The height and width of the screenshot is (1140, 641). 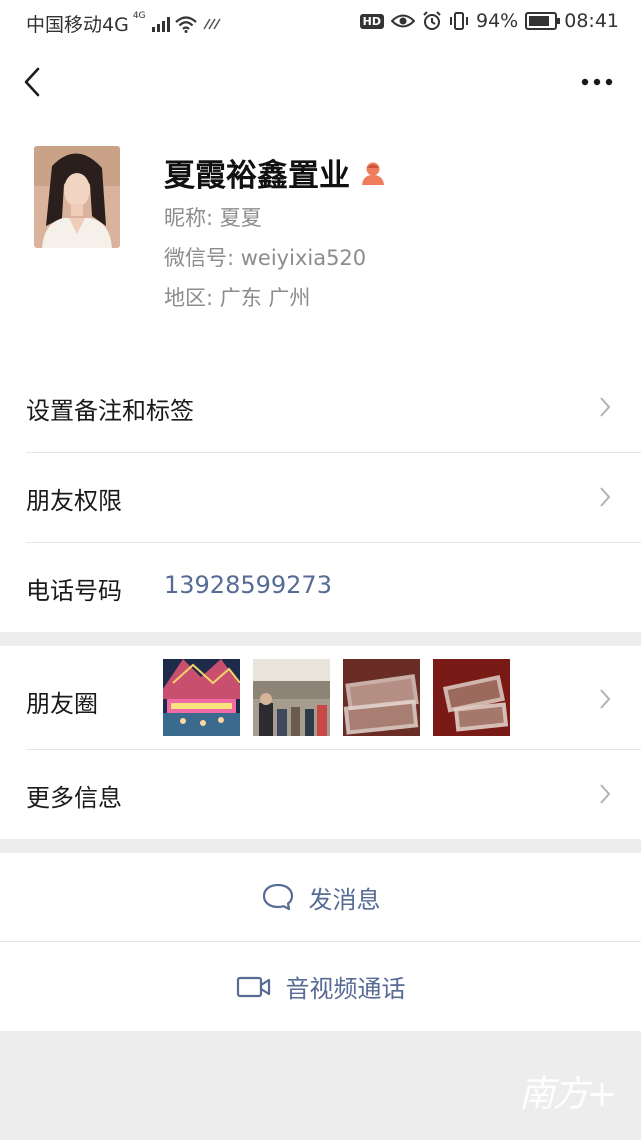 I want to click on friend-permissions-row: 朋友权限, so click(x=320, y=497).